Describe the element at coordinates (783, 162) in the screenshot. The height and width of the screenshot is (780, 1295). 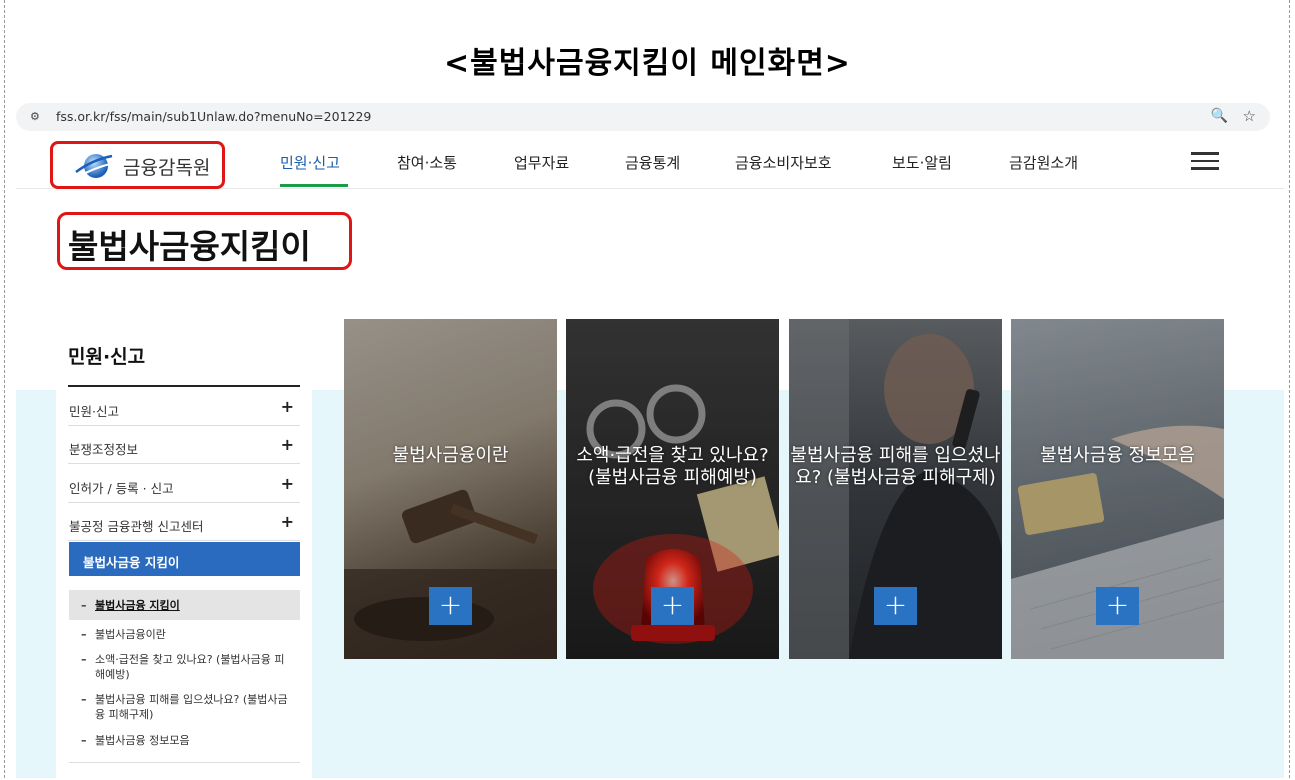
I see `nav-consumer-protection: 금융소비자보호` at that location.